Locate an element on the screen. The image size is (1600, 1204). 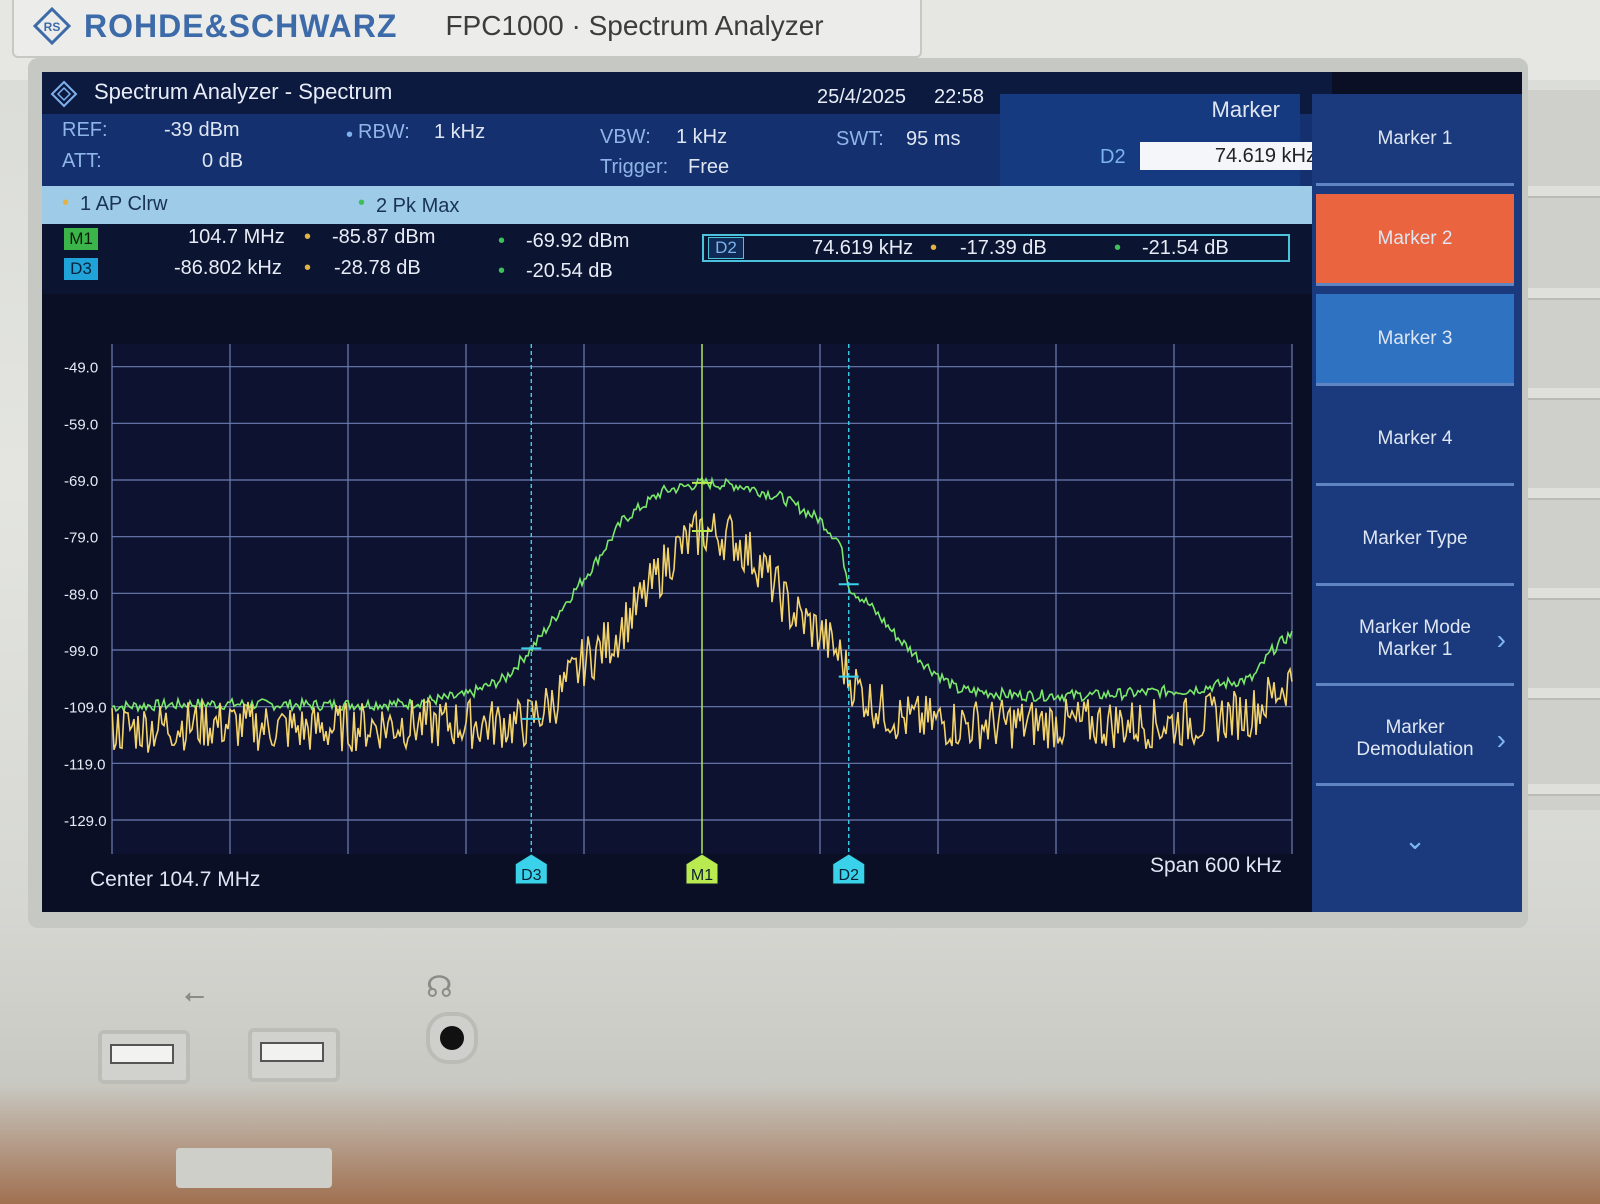
vbw-label: VBW: is located at coordinates (625, 137).